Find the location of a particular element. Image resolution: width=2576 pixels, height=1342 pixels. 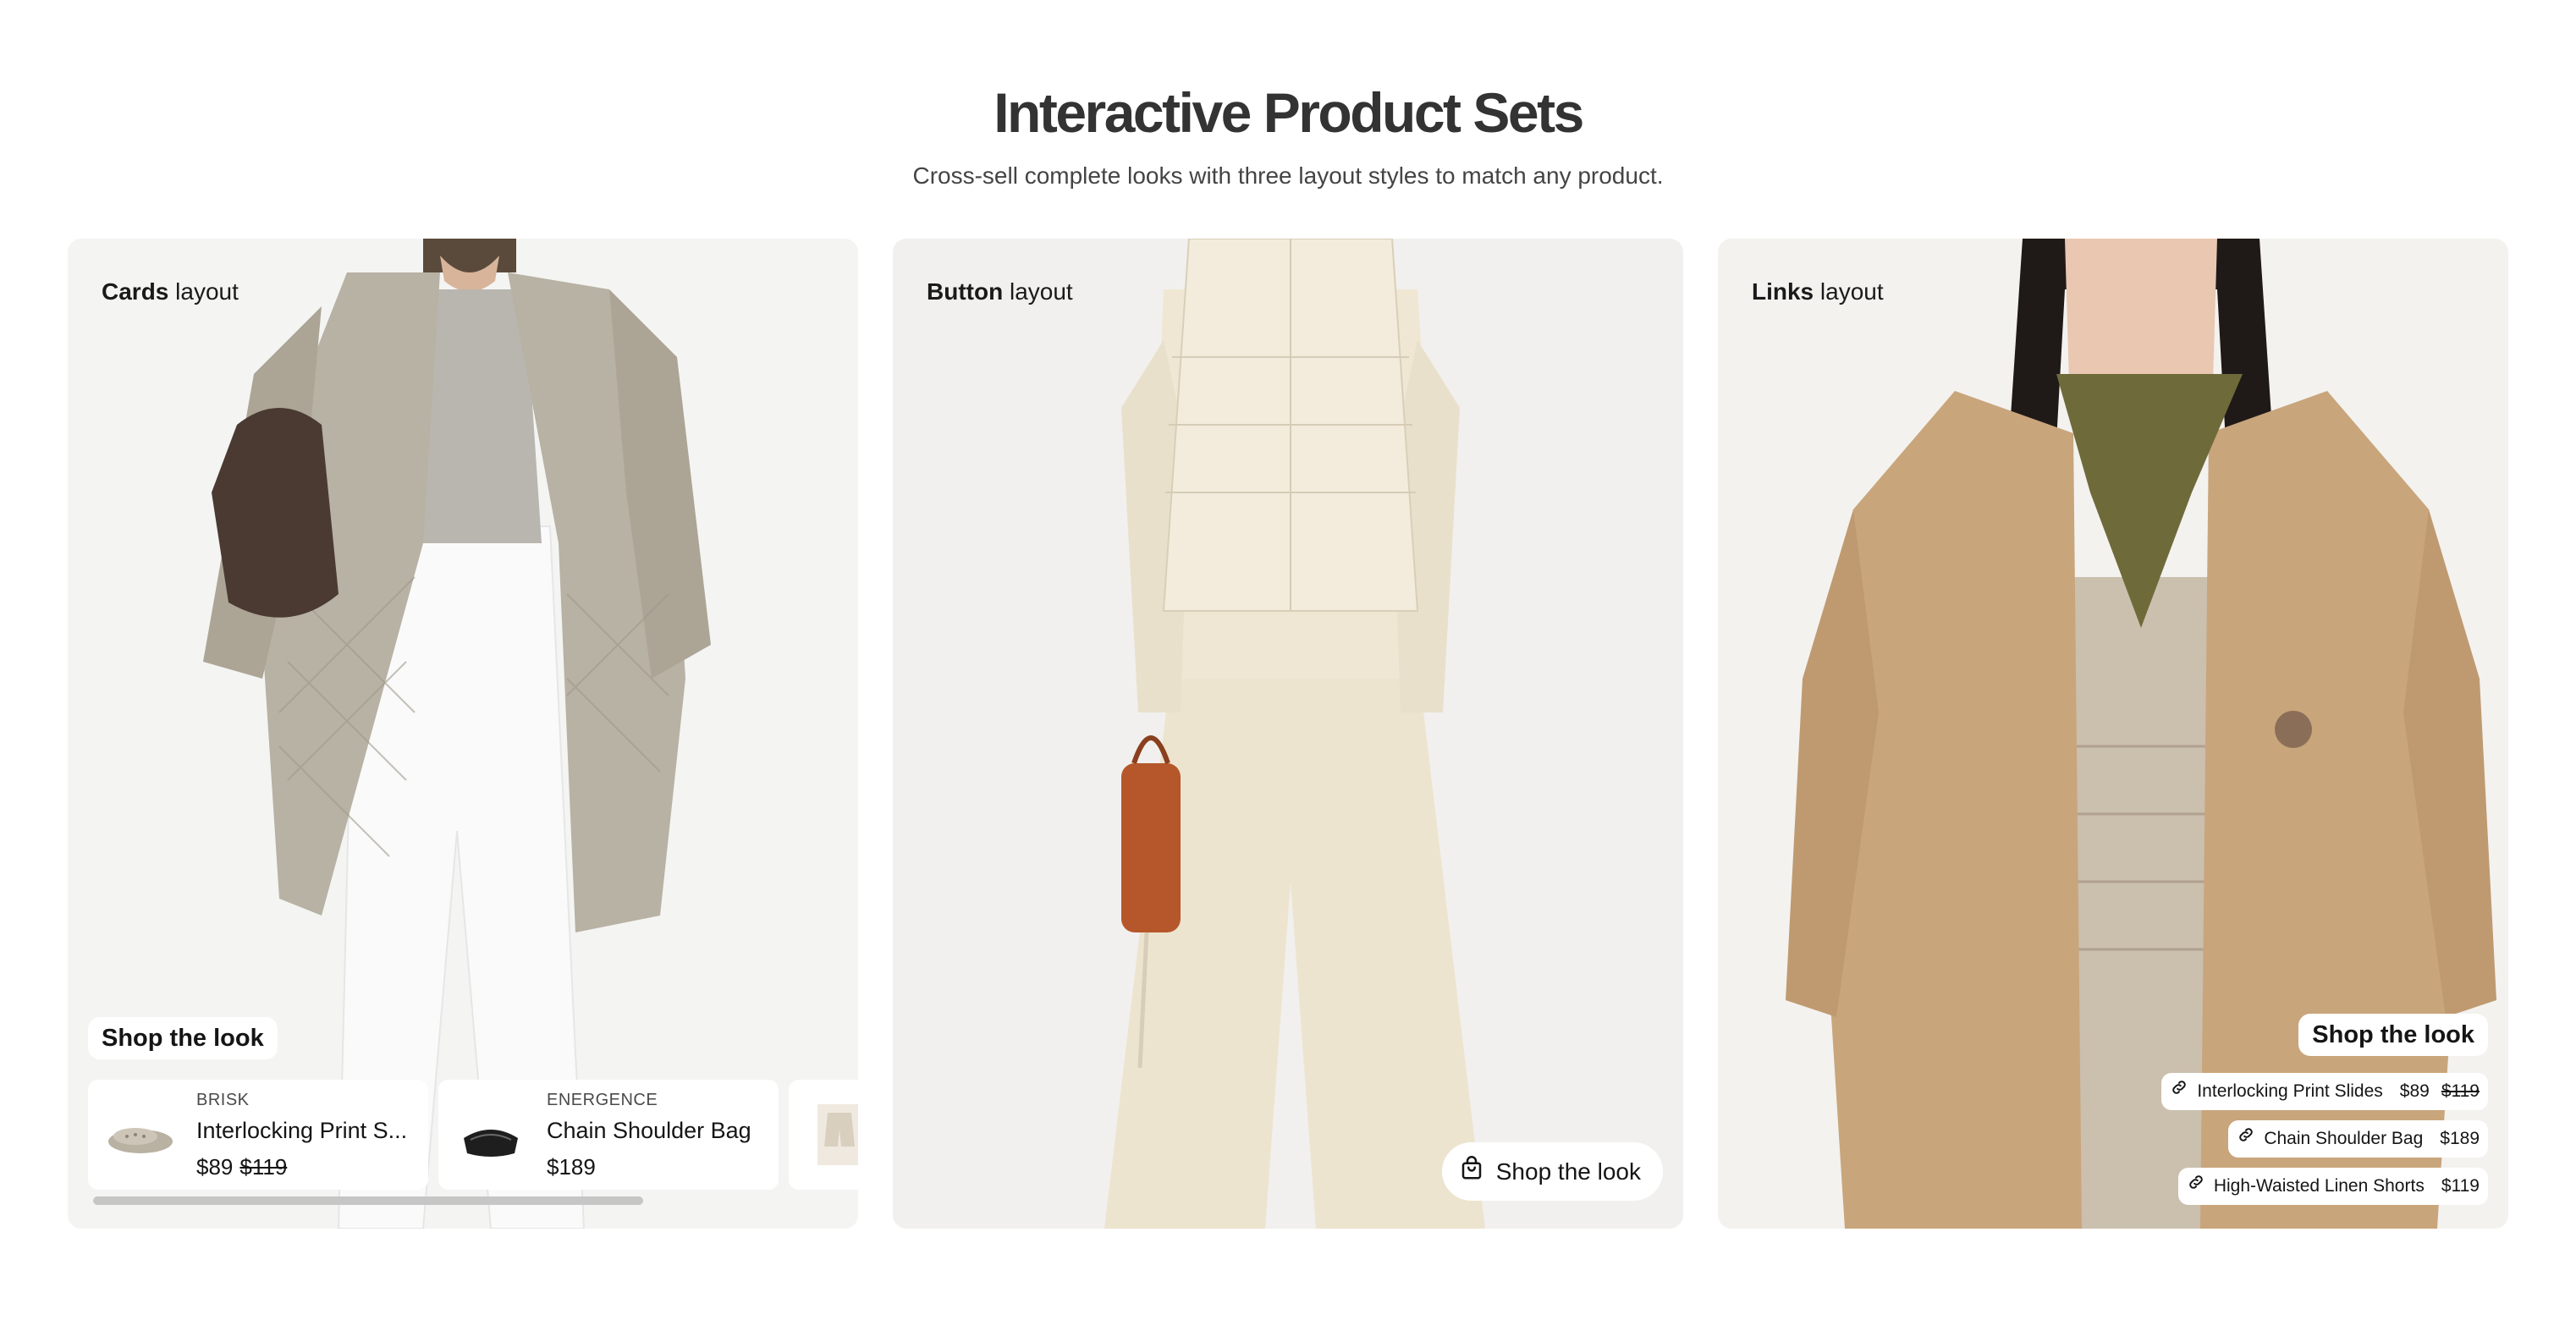

product-card-slides: BRISK Interlocking Print S... $89 $119 is located at coordinates (258, 1135).